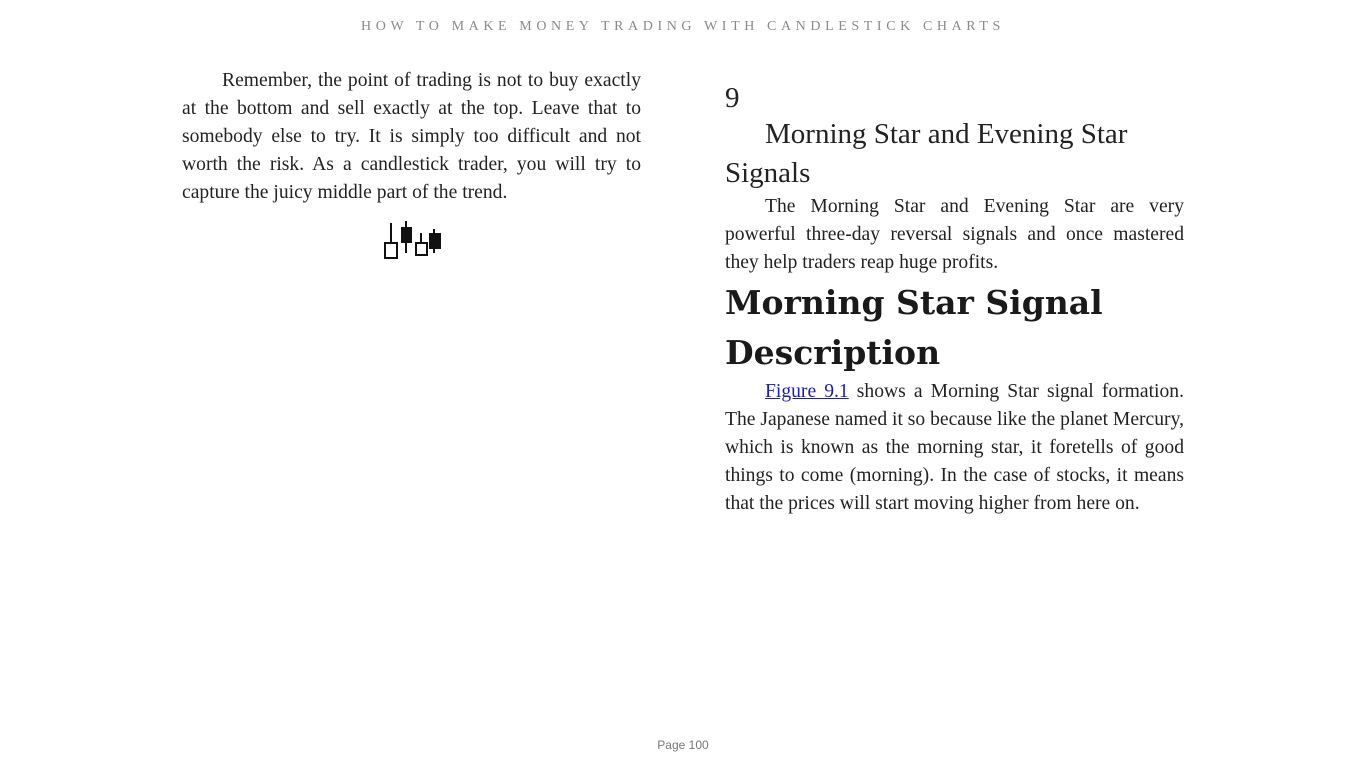 The height and width of the screenshot is (768, 1366). I want to click on figure-link: Figure 9.1, so click(807, 391).